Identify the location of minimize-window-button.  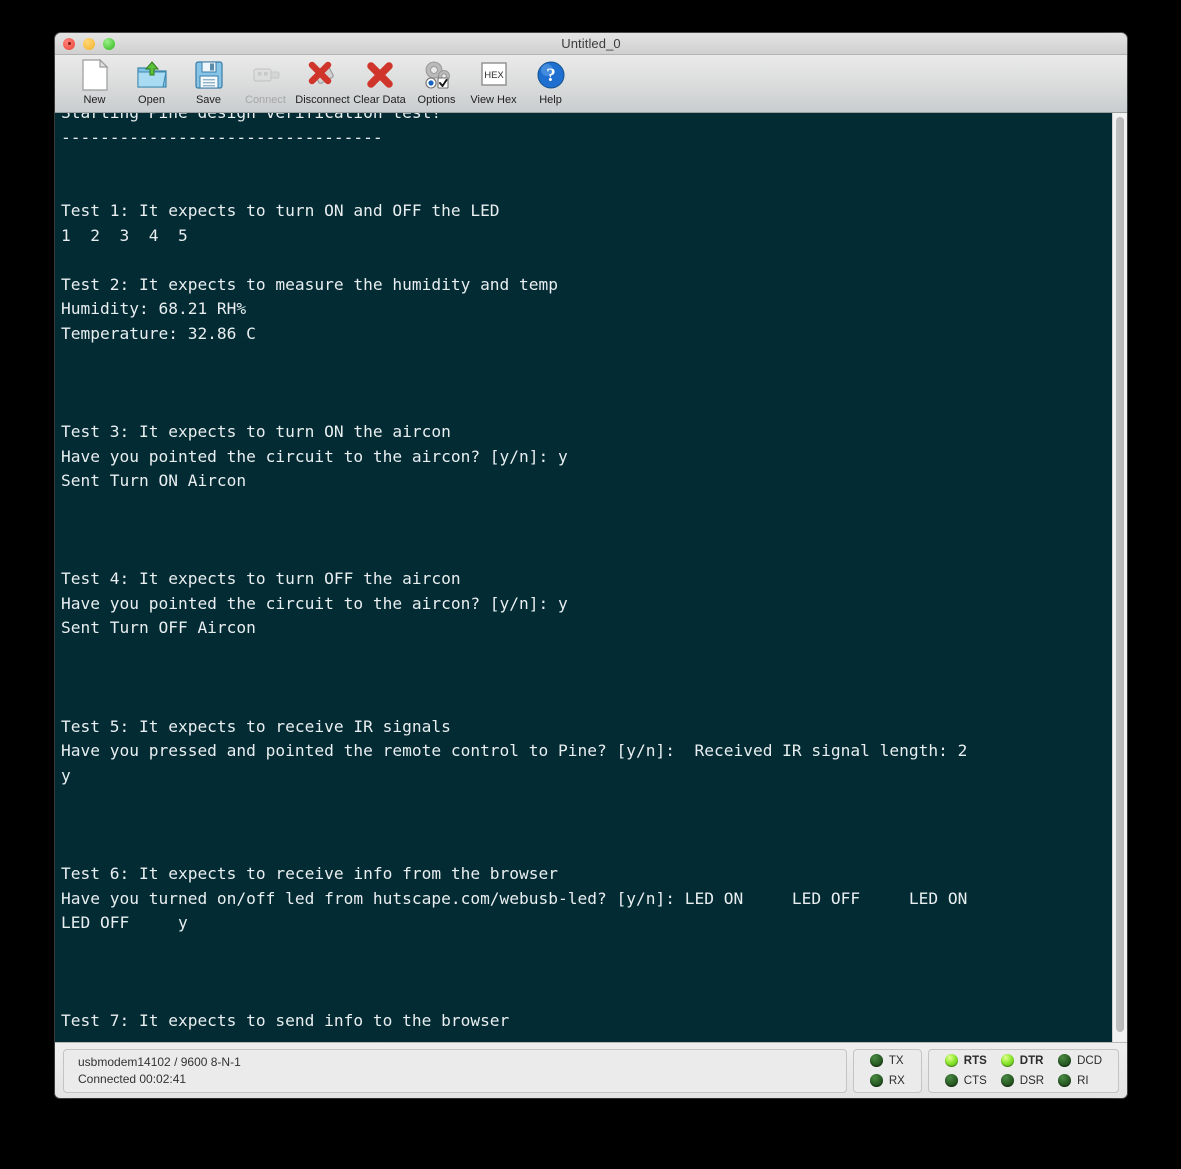
(89, 43).